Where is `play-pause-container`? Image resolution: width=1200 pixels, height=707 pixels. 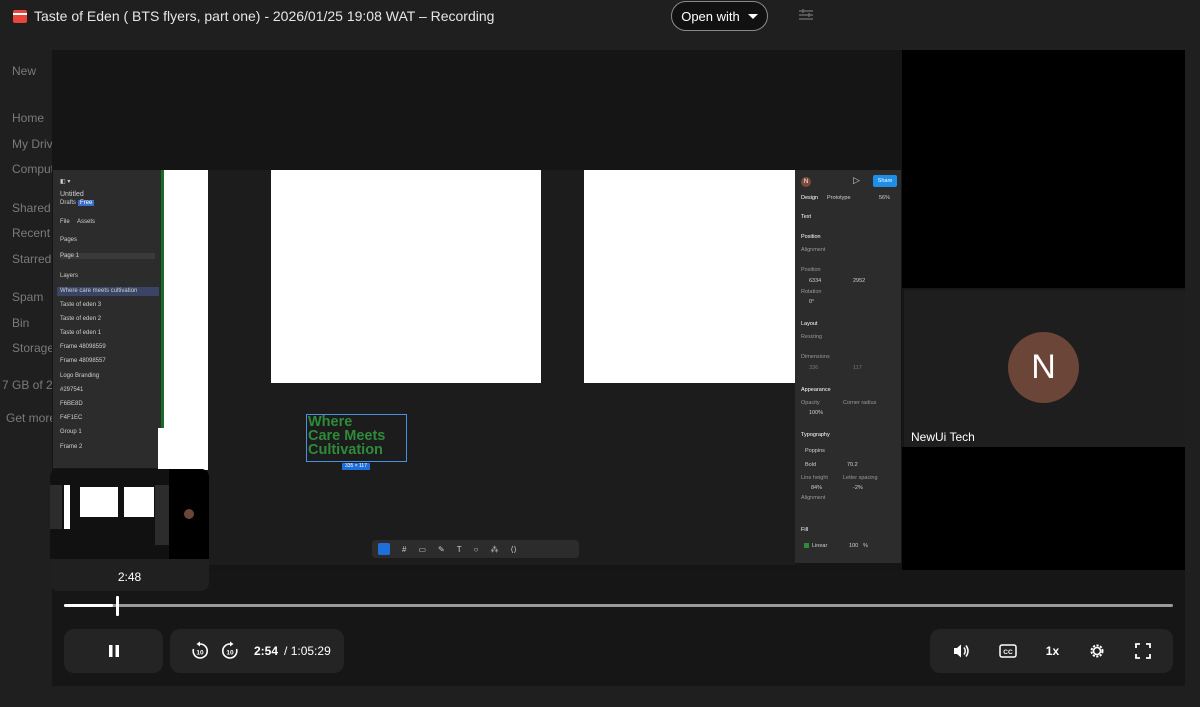 play-pause-container is located at coordinates (113, 651).